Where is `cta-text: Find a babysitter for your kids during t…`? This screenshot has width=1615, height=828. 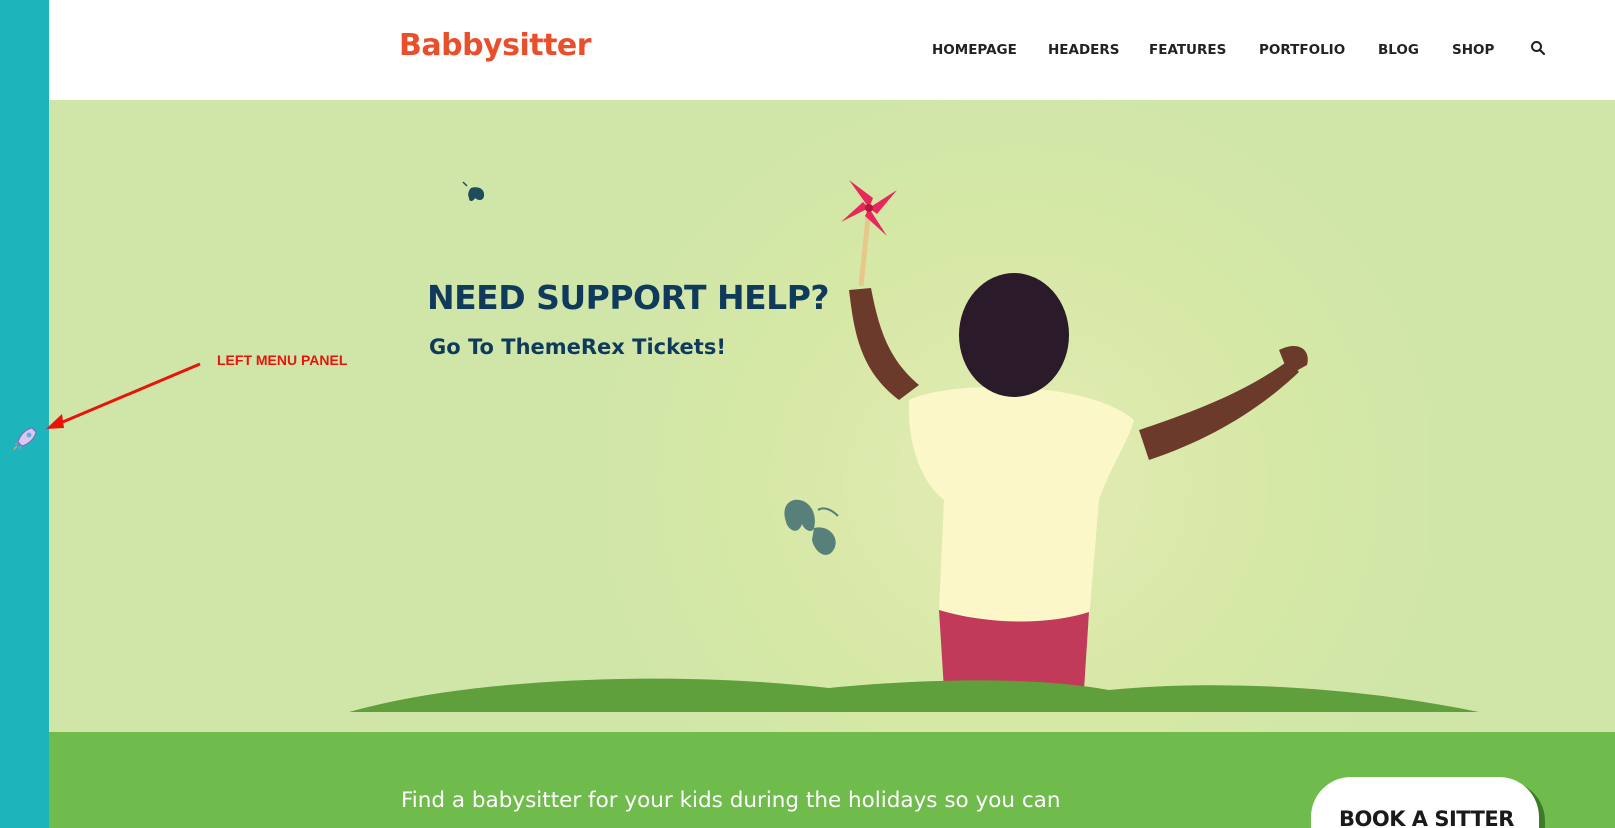
cta-text: Find a babysitter for your kids during t… is located at coordinates (731, 800).